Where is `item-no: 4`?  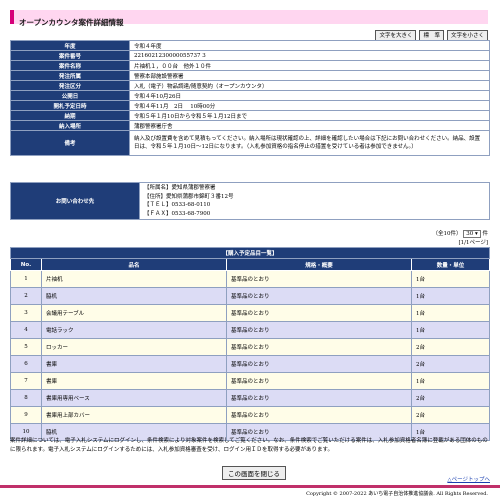 item-no: 4 is located at coordinates (26, 330).